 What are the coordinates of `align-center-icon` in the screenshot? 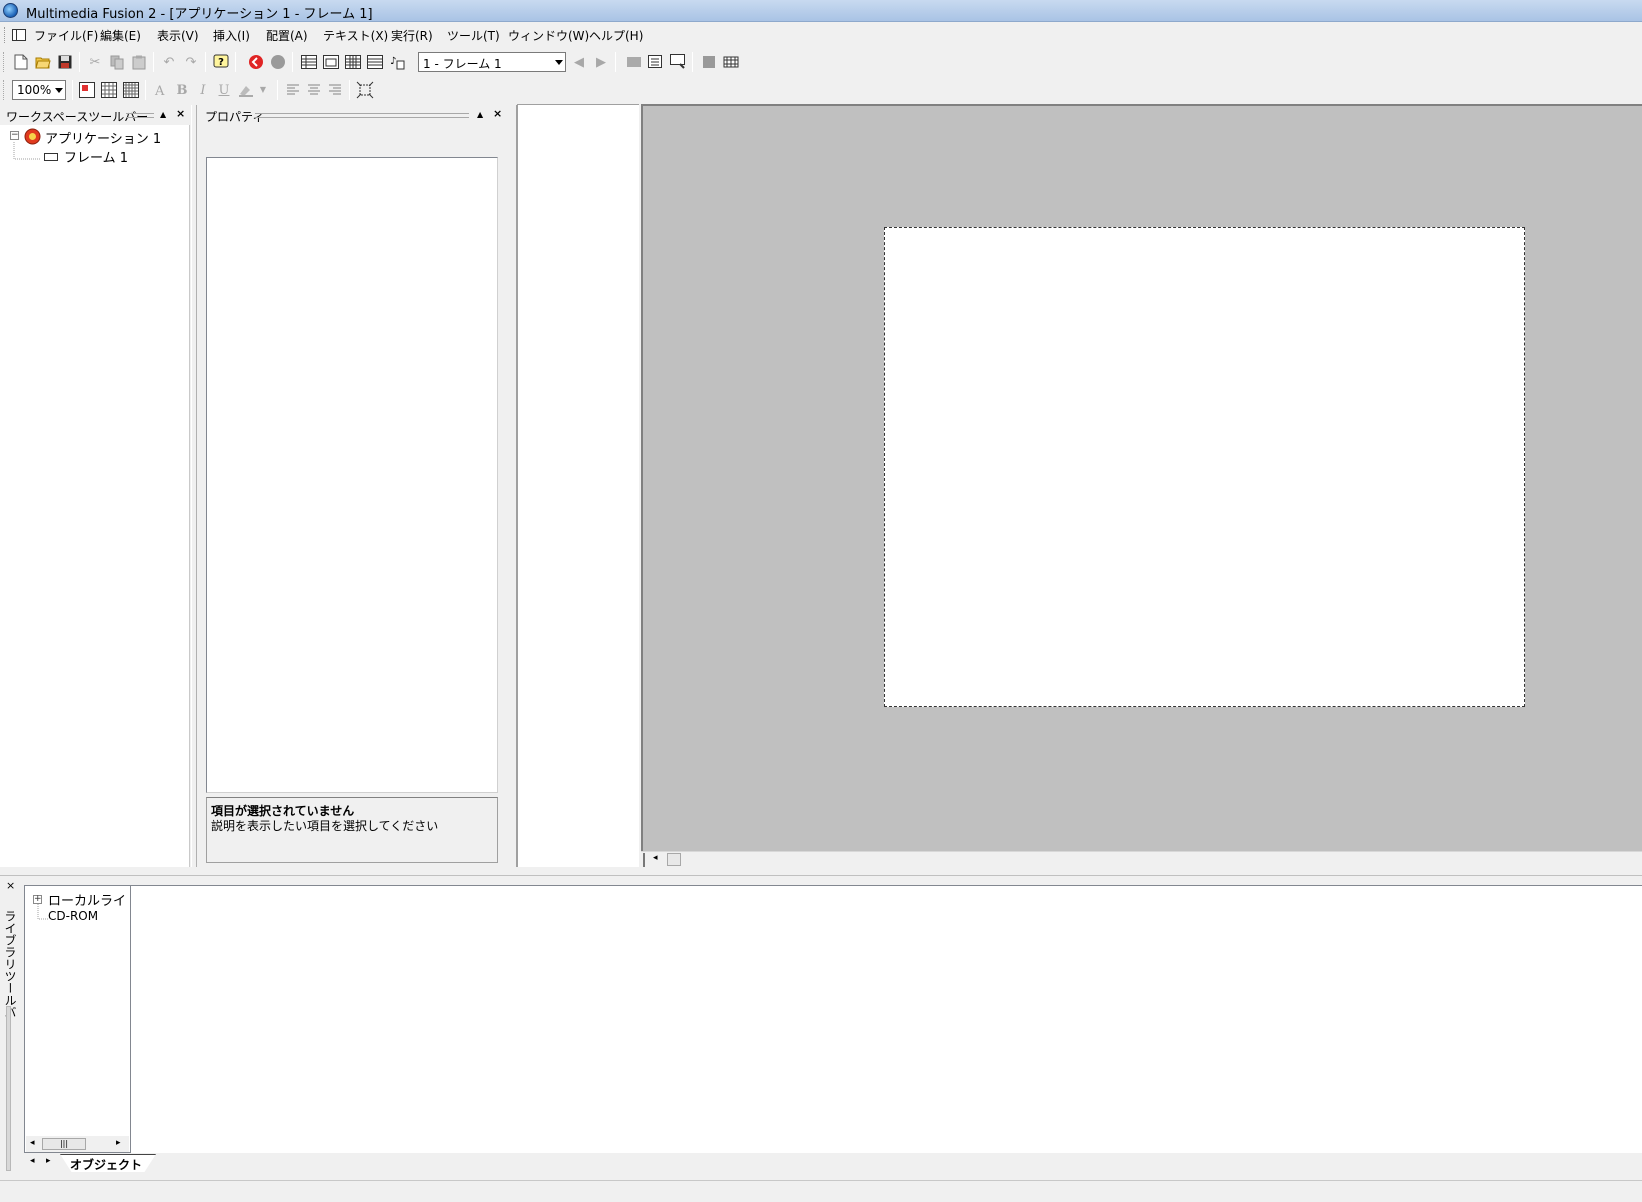 It's located at (314, 90).